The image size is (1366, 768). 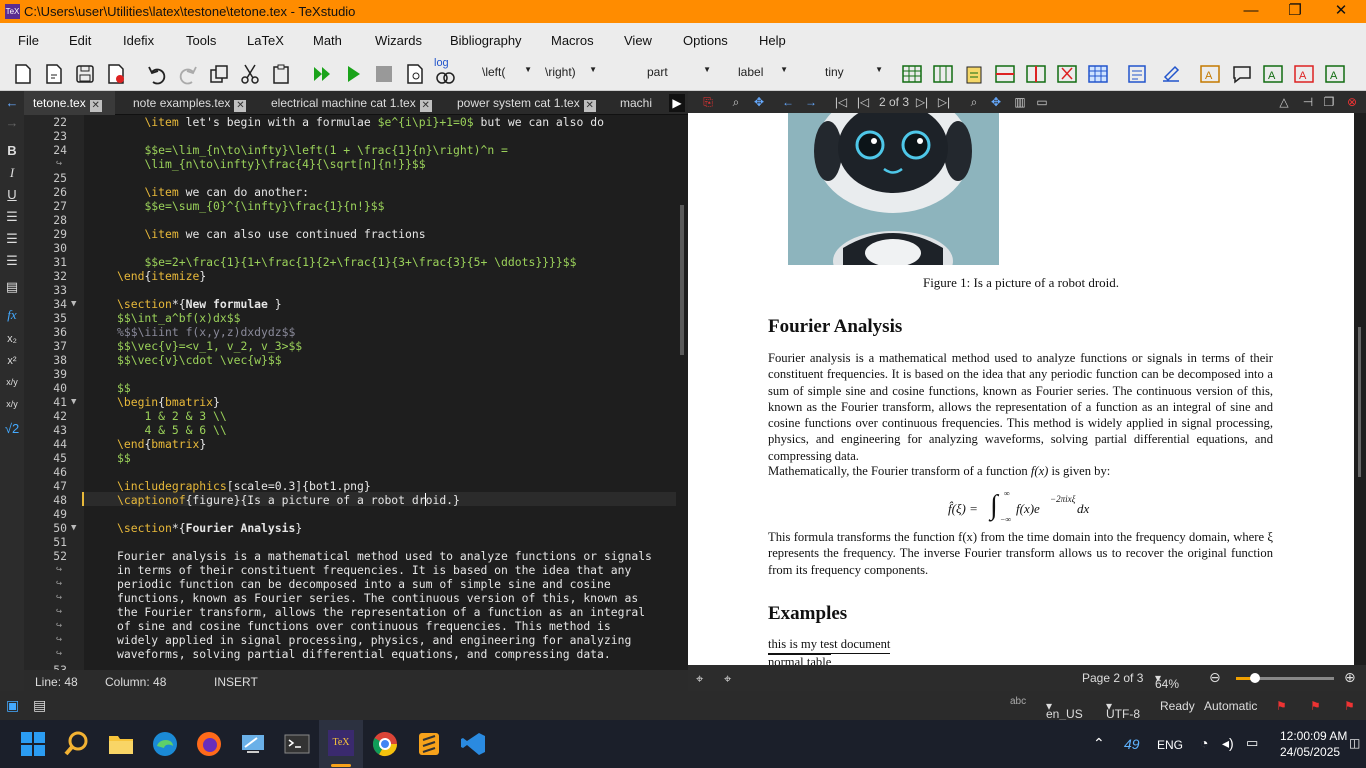 I want to click on sync-left-icon: ⌖, so click(x=699, y=679).